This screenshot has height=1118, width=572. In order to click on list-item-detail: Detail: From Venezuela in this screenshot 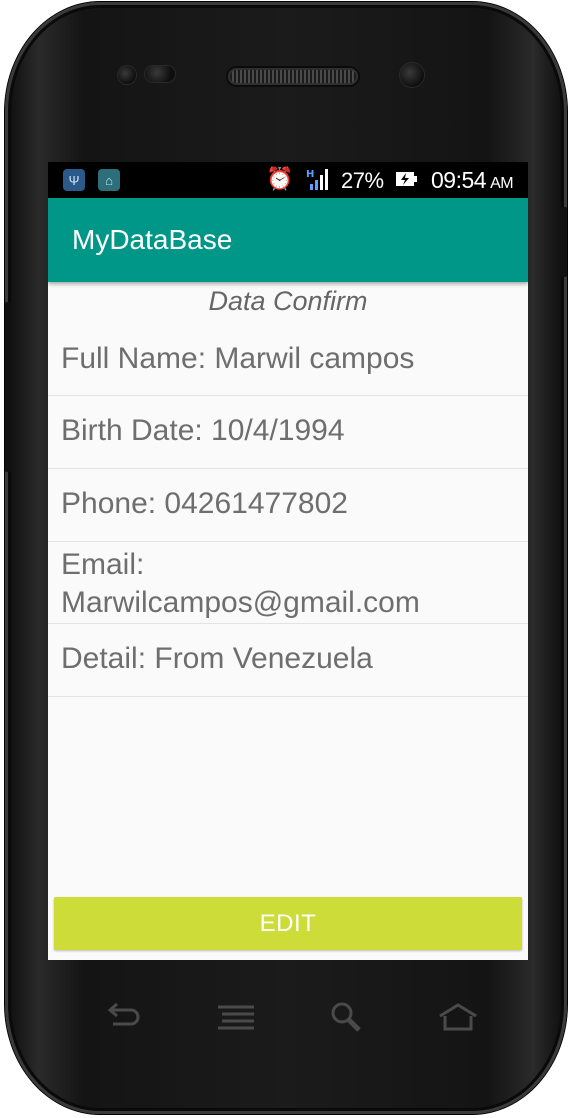, I will do `click(288, 660)`.